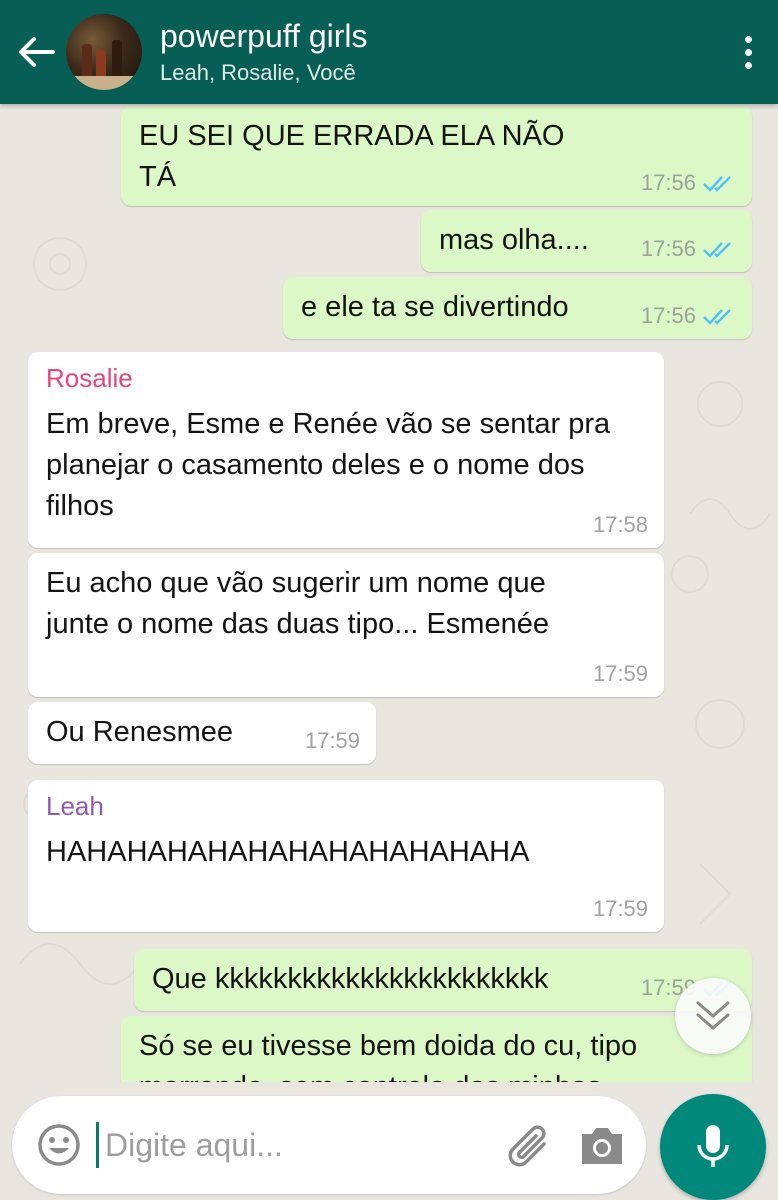 The width and height of the screenshot is (778, 1200). Describe the element at coordinates (586, 241) in the screenshot. I see `message-bubble: mas olha.... 17:56` at that location.